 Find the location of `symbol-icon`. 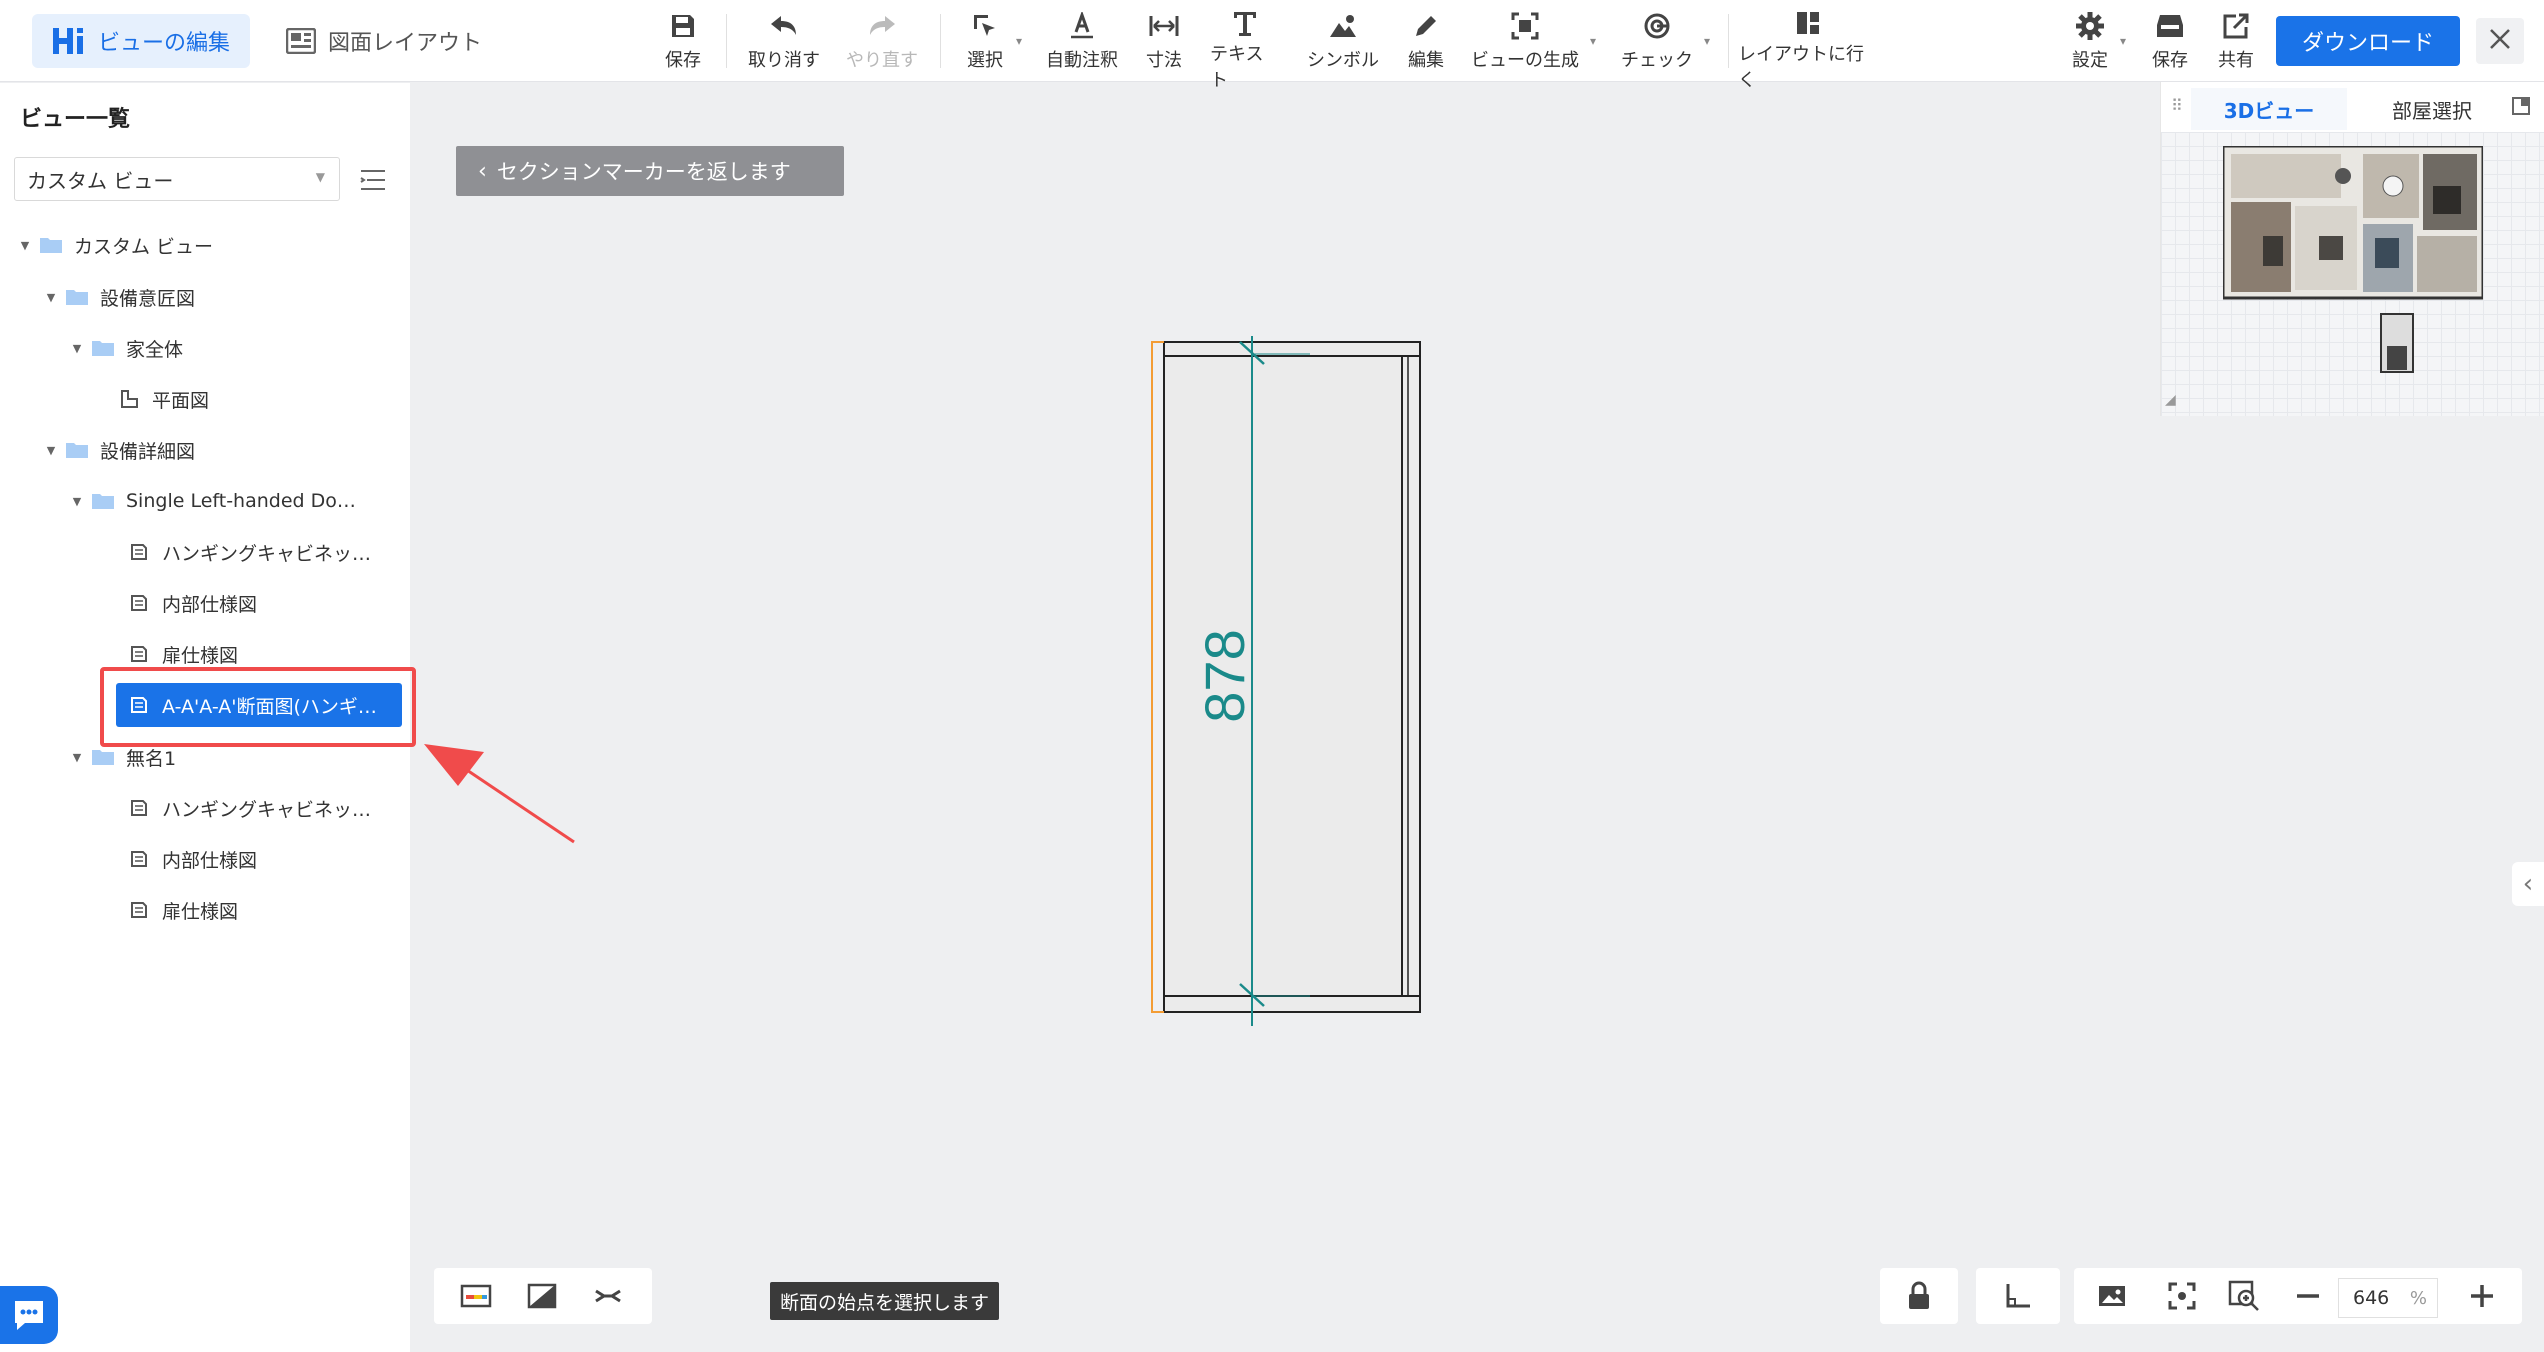

symbol-icon is located at coordinates (1343, 26).